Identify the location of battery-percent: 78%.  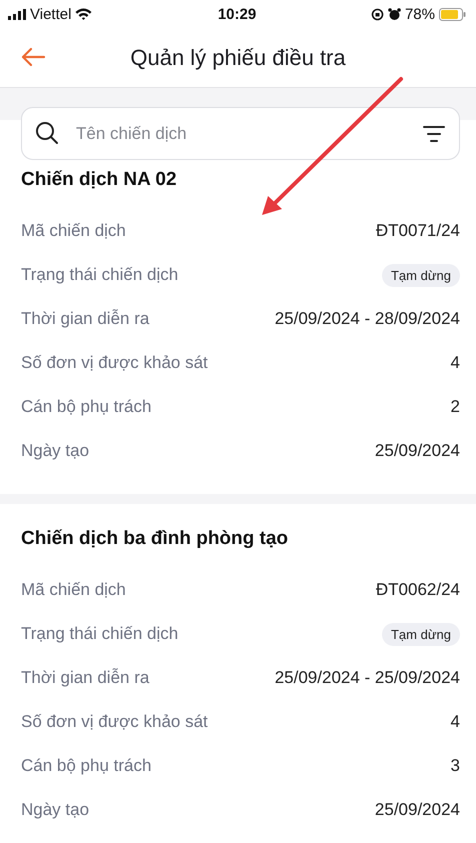
(419, 14).